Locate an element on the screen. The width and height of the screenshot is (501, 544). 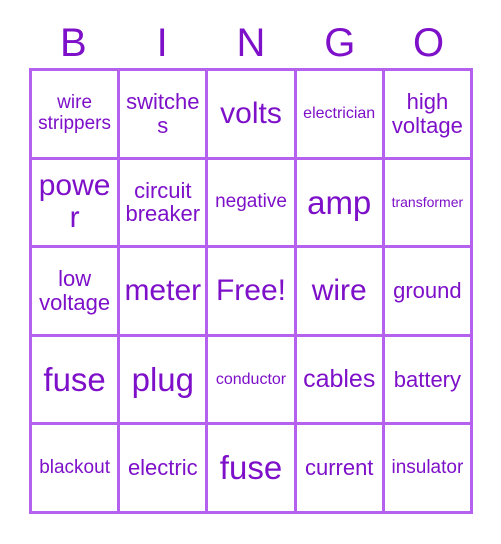
bingo-cell-label: current is located at coordinates (339, 468).